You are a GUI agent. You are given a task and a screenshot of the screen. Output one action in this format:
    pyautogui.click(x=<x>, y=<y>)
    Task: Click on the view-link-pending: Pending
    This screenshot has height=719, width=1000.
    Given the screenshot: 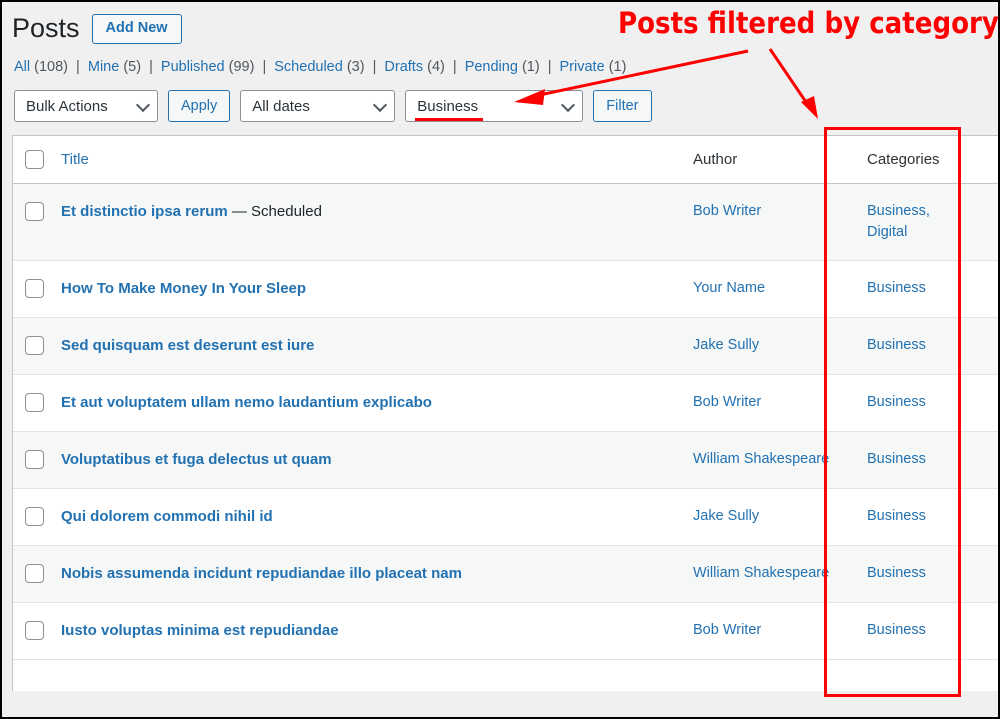 What is the action you would take?
    pyautogui.click(x=491, y=67)
    